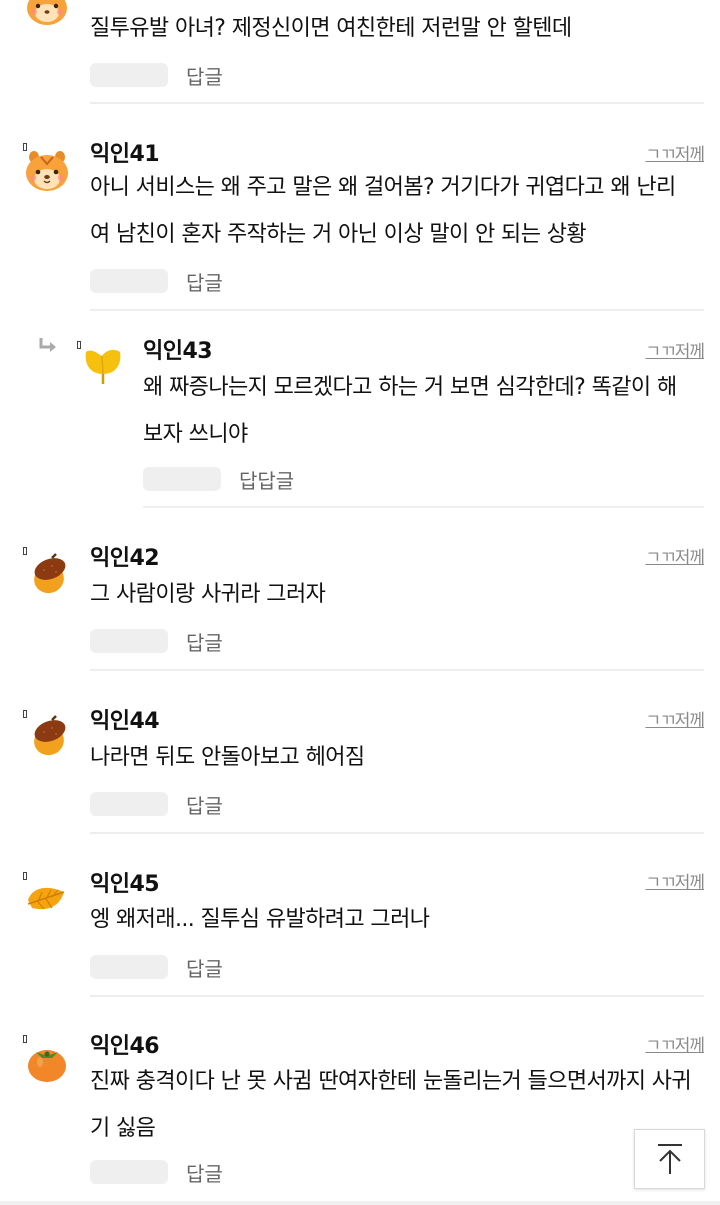 The image size is (720, 1205). I want to click on comment-text: 엥 왜저래... 질투심 유발하려고 그러나, so click(260, 919).